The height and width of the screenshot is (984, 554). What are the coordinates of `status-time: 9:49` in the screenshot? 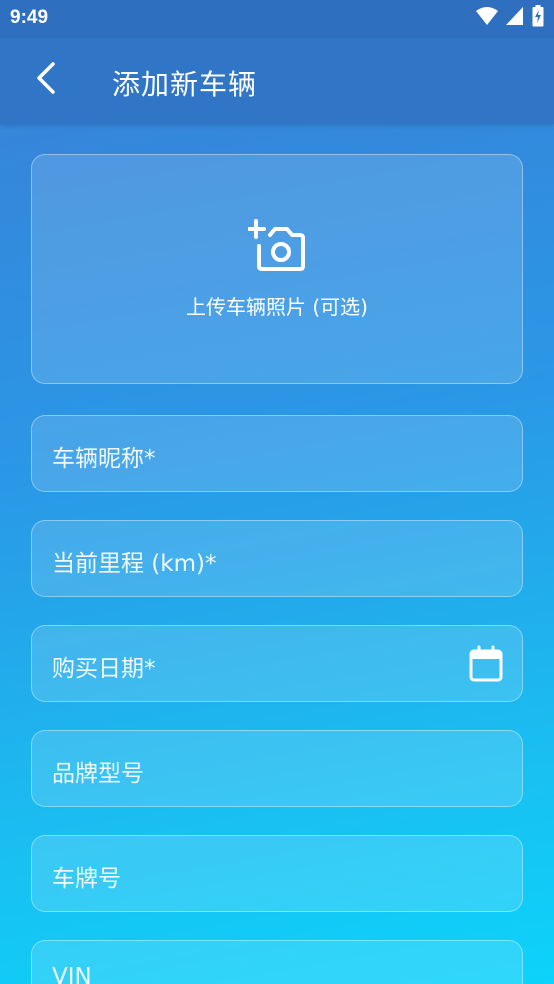 It's located at (29, 17).